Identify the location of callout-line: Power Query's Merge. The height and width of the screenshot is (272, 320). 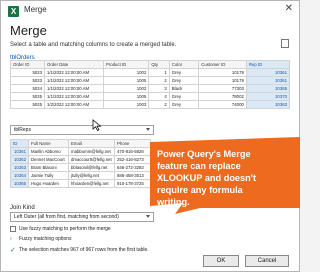
(204, 154).